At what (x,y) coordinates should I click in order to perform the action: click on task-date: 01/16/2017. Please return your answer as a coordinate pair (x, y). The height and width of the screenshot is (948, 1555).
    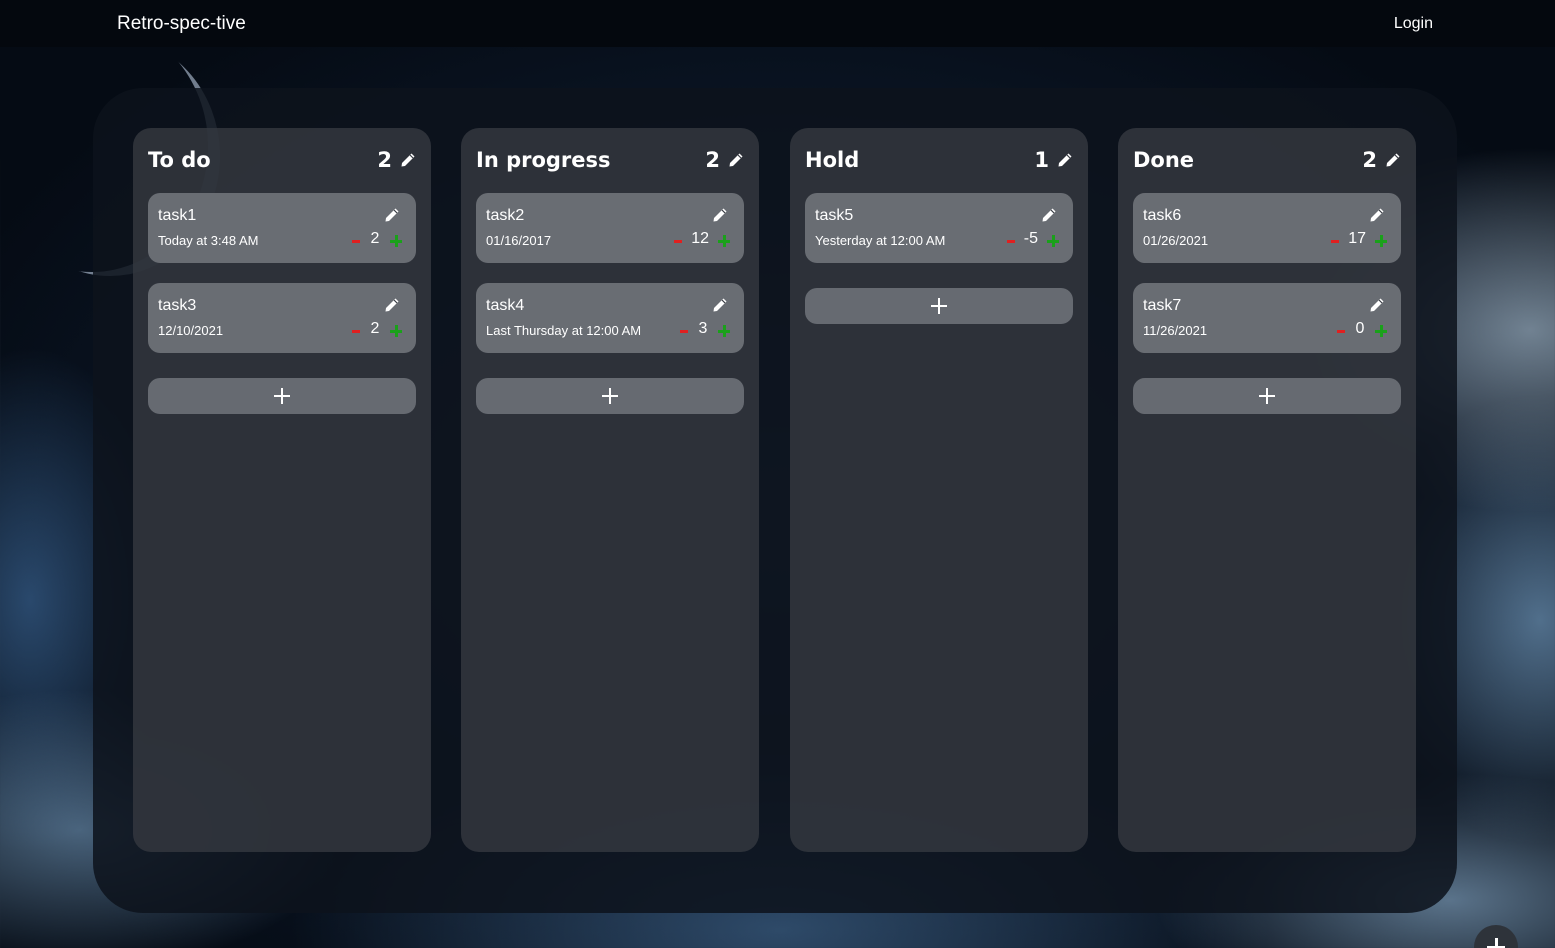
    Looking at the image, I should click on (519, 240).